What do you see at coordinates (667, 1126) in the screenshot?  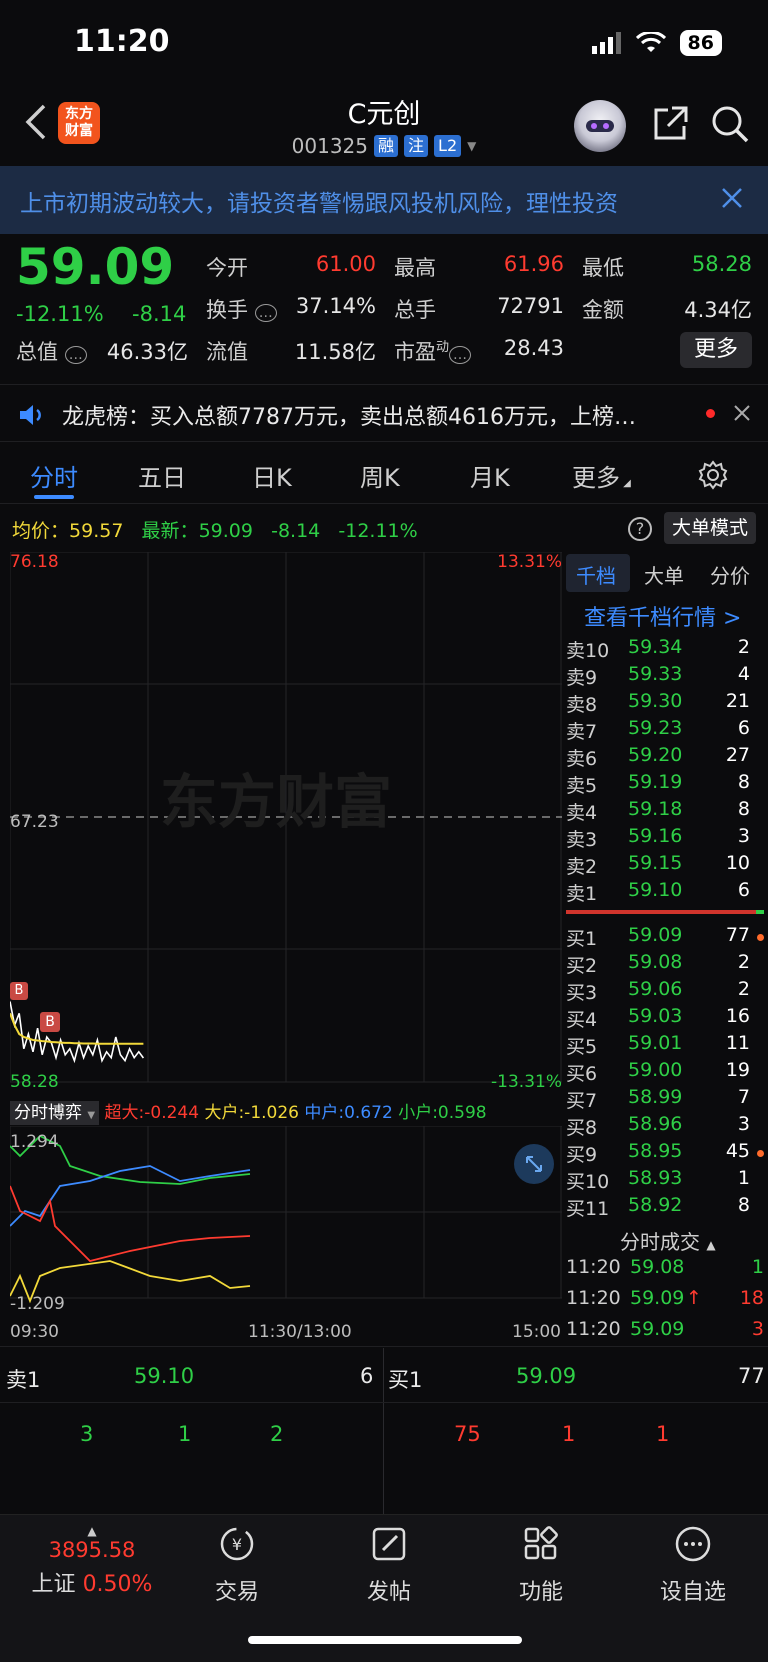 I see `bid-row: 买8 58.96 3` at bounding box center [667, 1126].